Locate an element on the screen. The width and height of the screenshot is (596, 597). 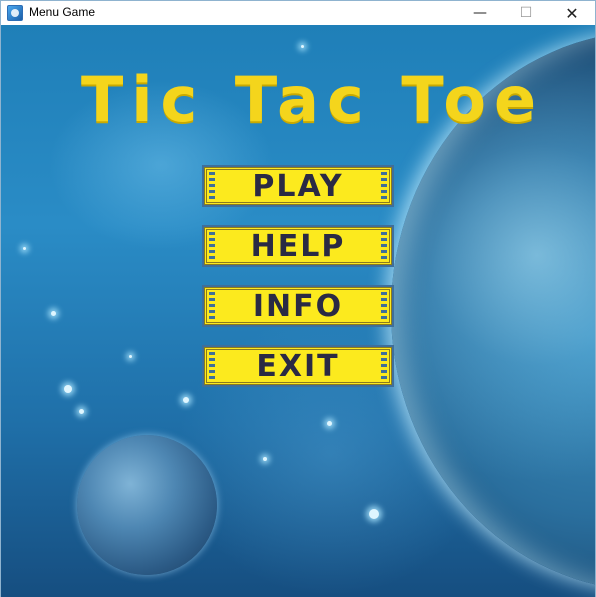
play-button-label: PLAY is located at coordinates (298, 186).